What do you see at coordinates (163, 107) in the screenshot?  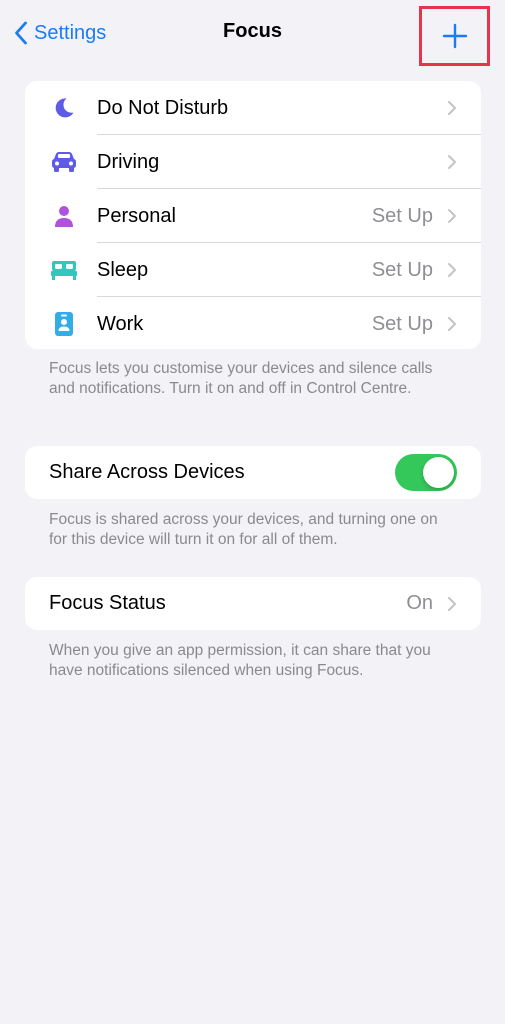 I see `focus-item-label: Do Not Disturb` at bounding box center [163, 107].